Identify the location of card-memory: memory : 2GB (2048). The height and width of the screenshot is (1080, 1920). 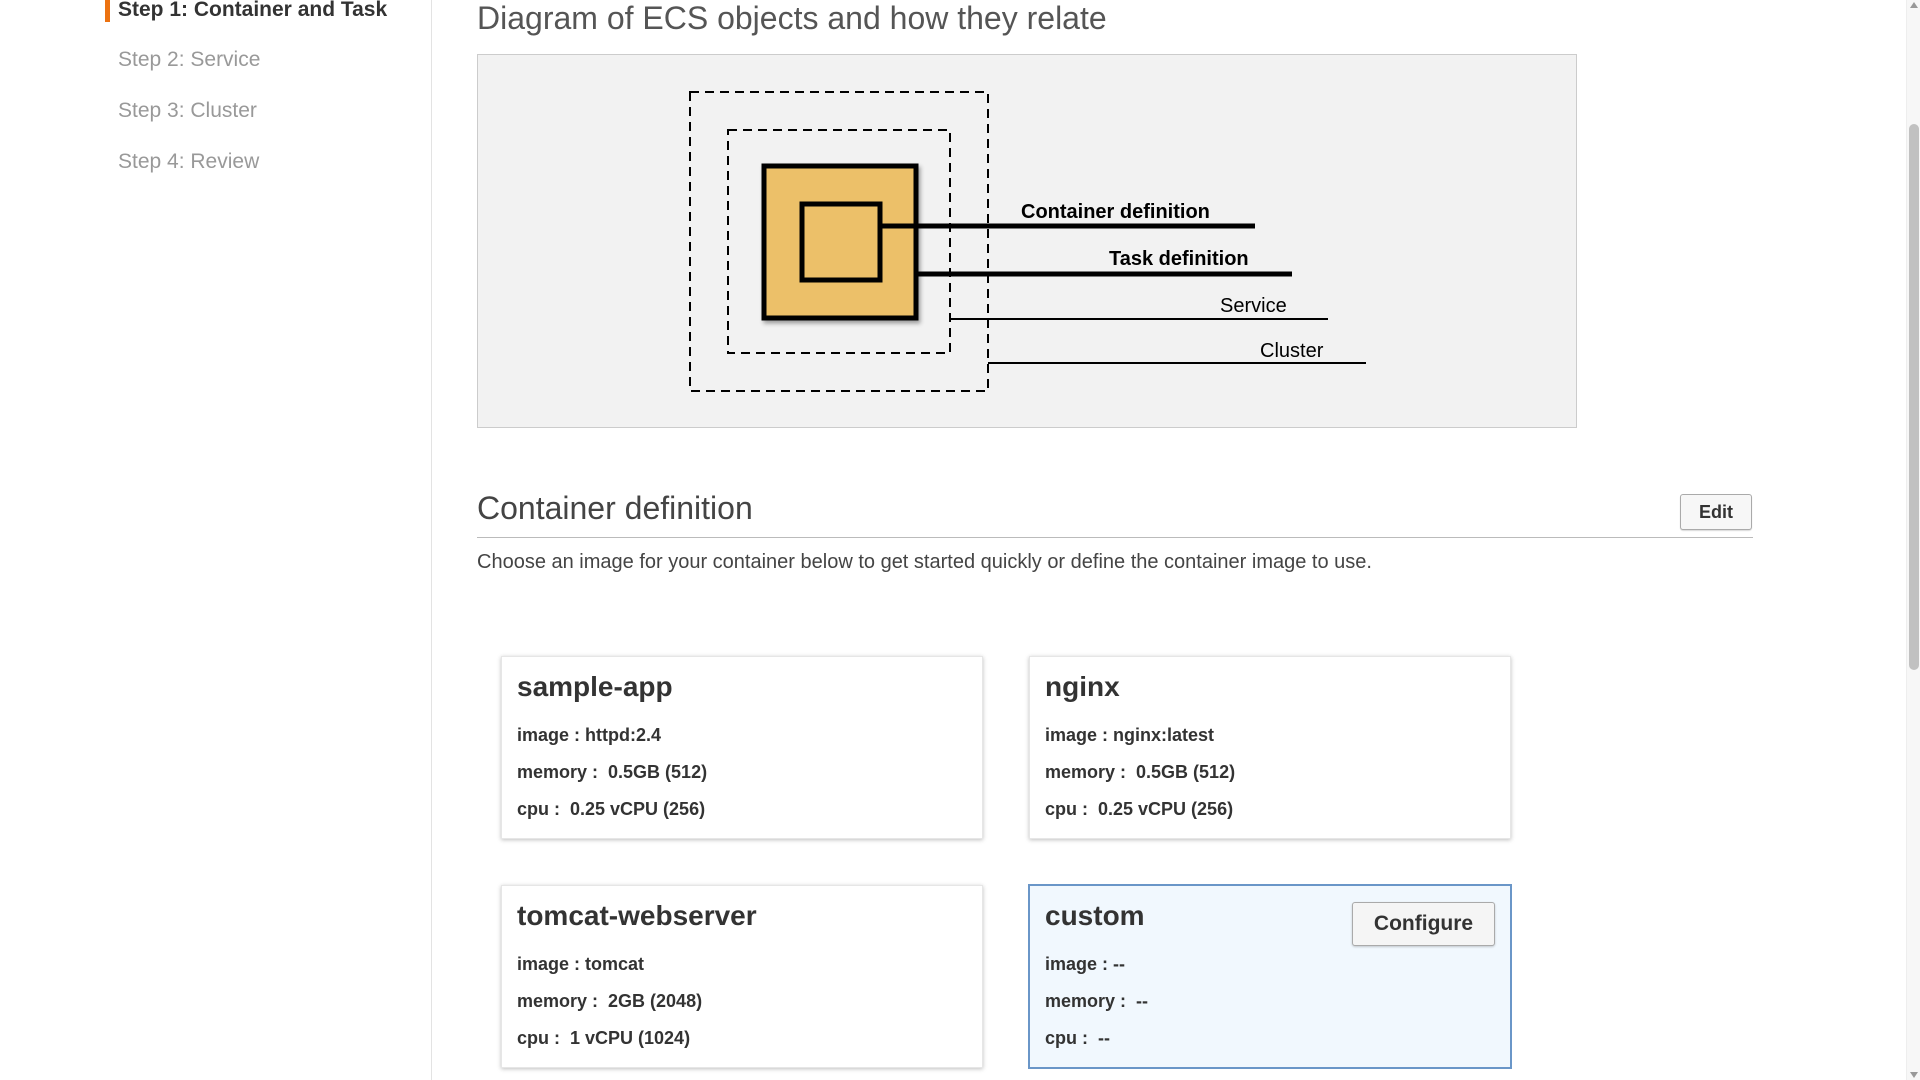
(610, 1001).